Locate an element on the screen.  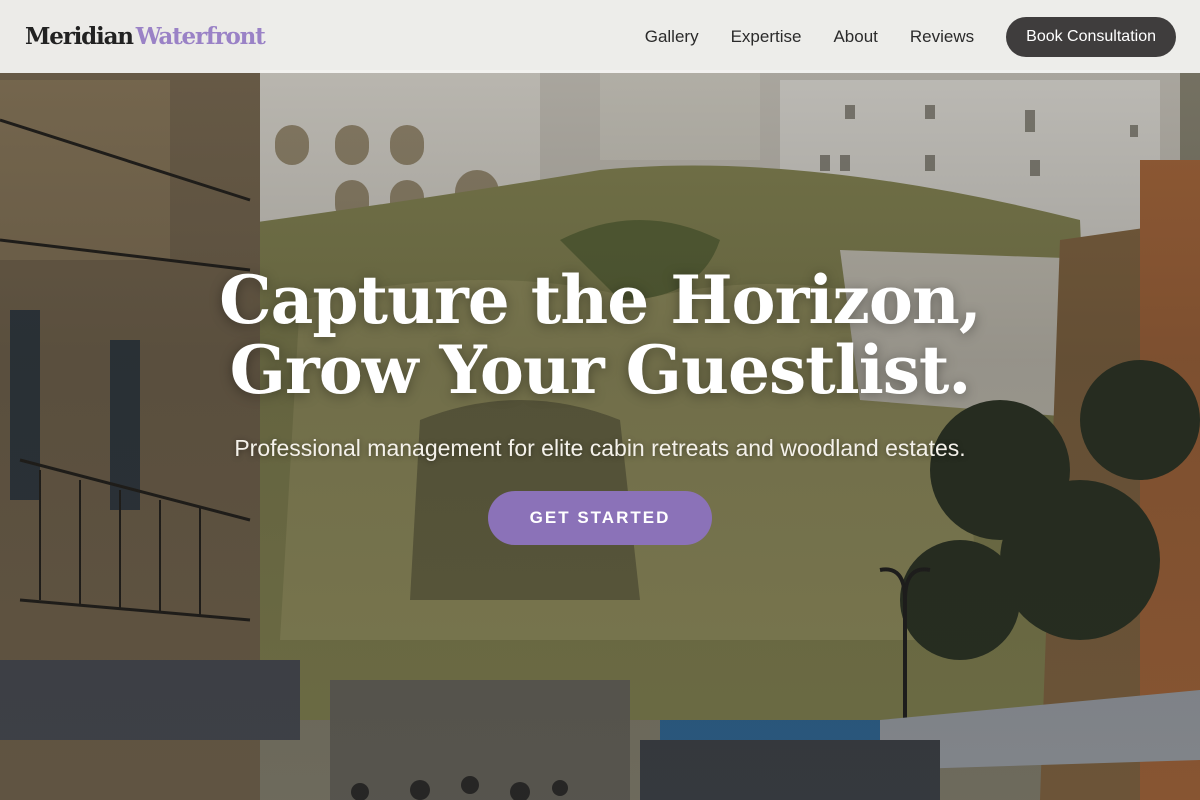
nav-link-gallery: Gallery is located at coordinates (672, 37).